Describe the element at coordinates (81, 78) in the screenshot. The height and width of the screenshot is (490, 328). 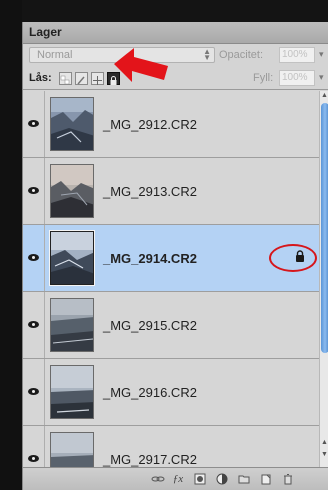
I see `lock-pixels-brush-icon` at that location.